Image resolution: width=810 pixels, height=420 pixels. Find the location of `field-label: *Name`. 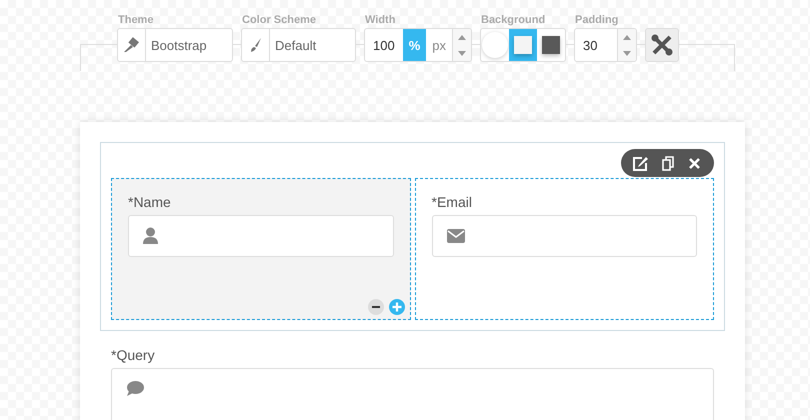

field-label: *Name is located at coordinates (150, 202).